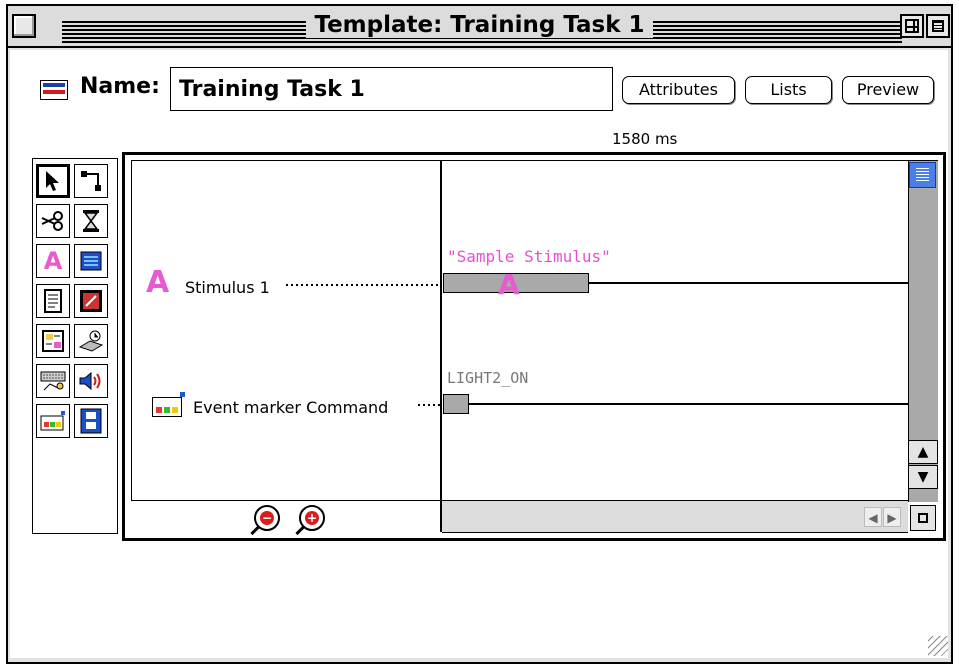 The height and width of the screenshot is (668, 959). What do you see at coordinates (54, 90) in the screenshot?
I see `template-icon` at bounding box center [54, 90].